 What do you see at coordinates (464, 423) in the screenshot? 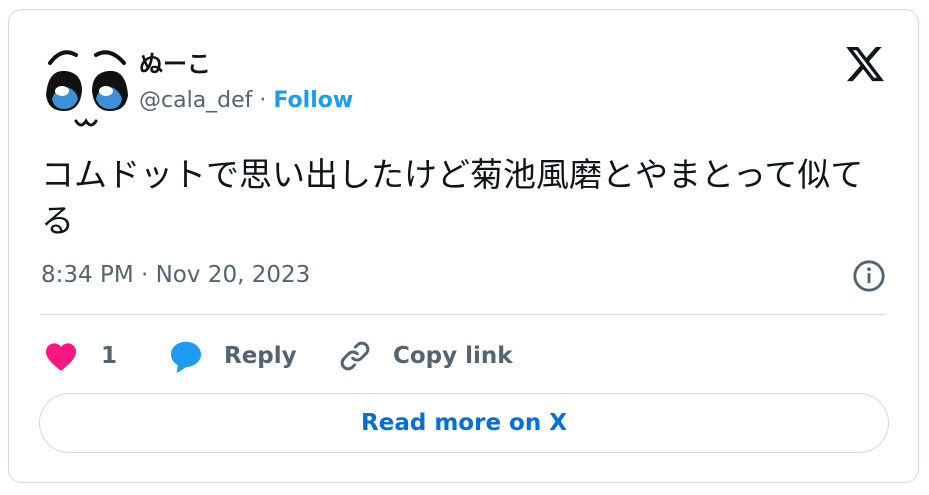
I see `read-more-button: Read more on X` at bounding box center [464, 423].